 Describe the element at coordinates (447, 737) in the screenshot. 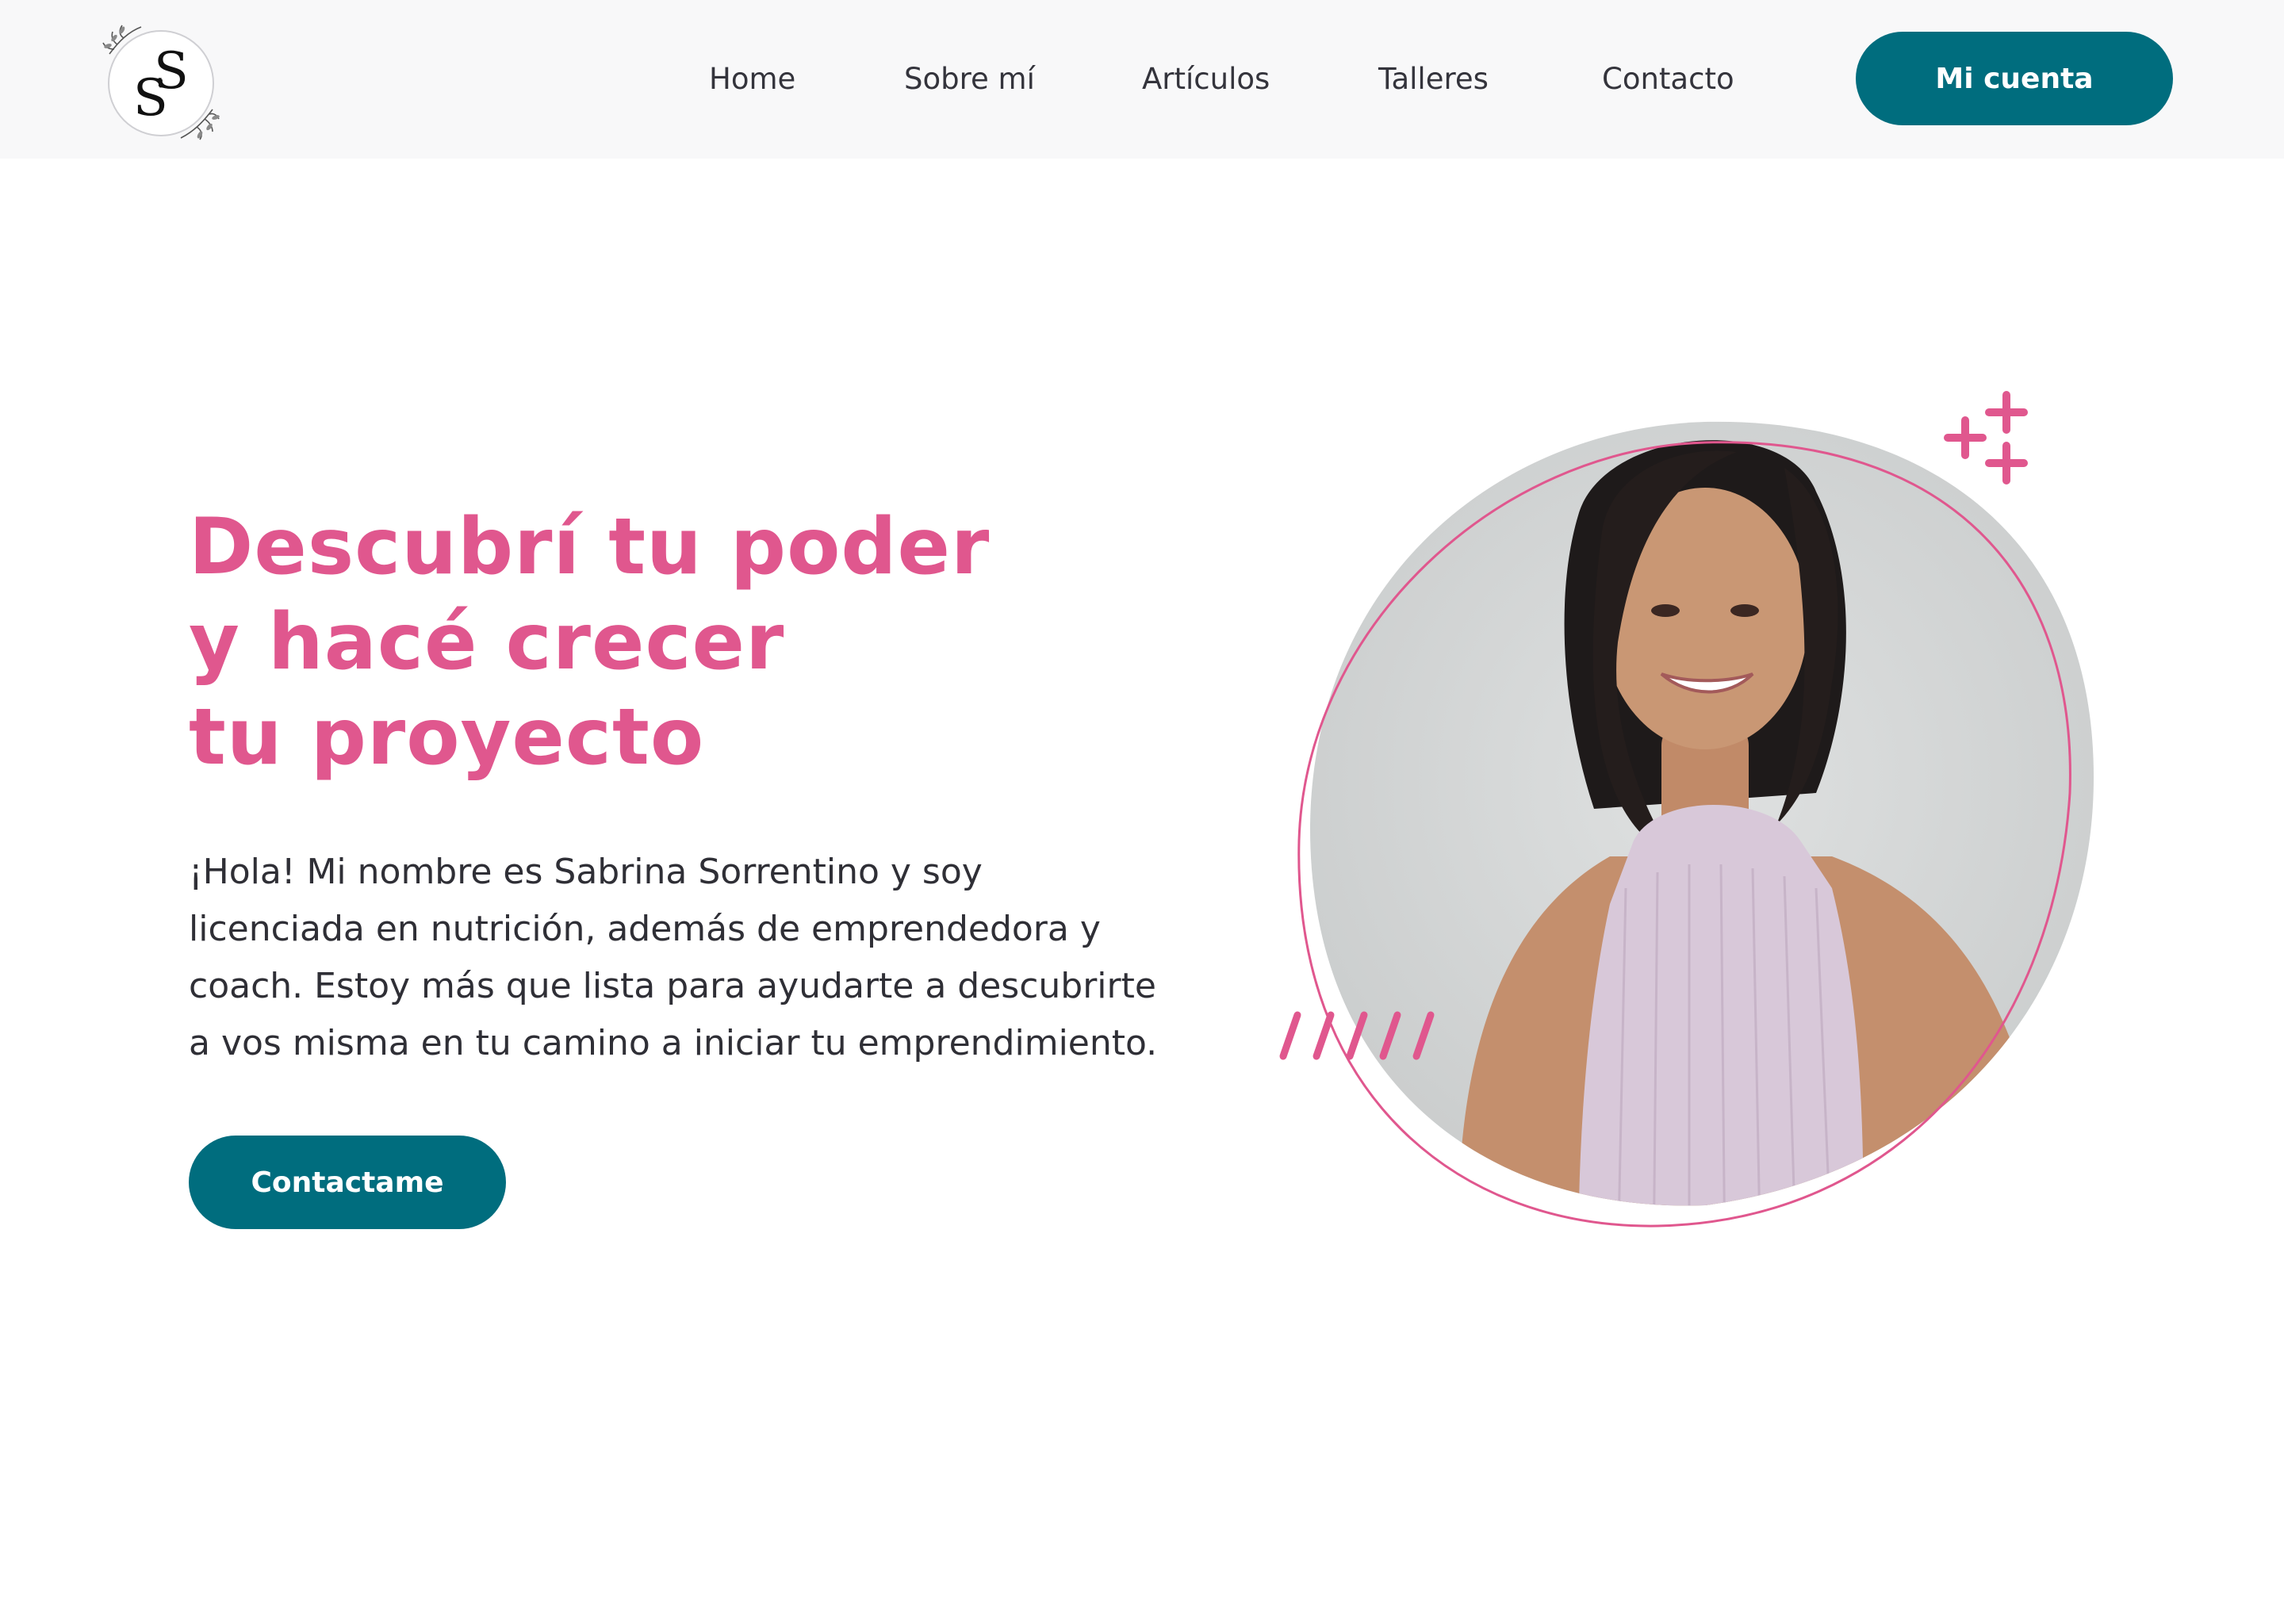

I see `hero-title-line-3: tu proyecto` at that location.